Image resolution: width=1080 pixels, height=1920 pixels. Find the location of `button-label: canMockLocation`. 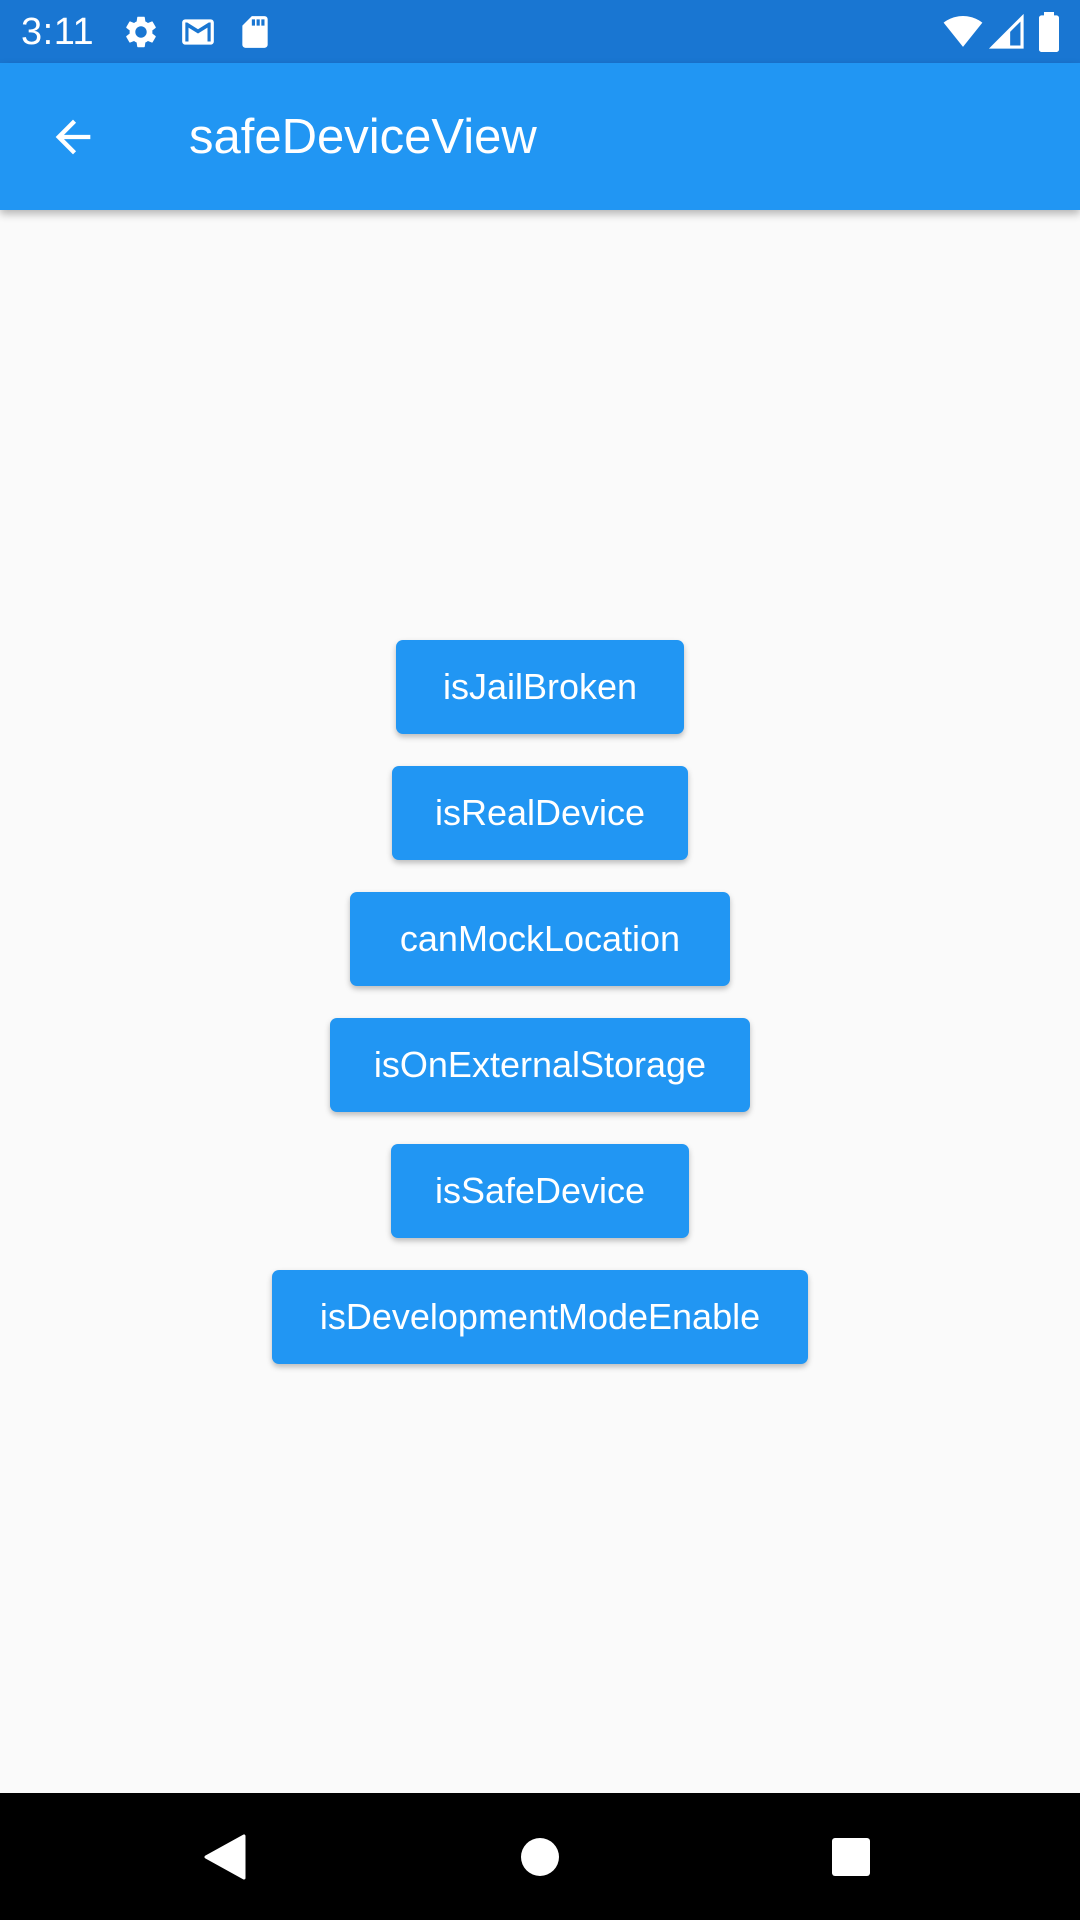

button-label: canMockLocation is located at coordinates (540, 938).